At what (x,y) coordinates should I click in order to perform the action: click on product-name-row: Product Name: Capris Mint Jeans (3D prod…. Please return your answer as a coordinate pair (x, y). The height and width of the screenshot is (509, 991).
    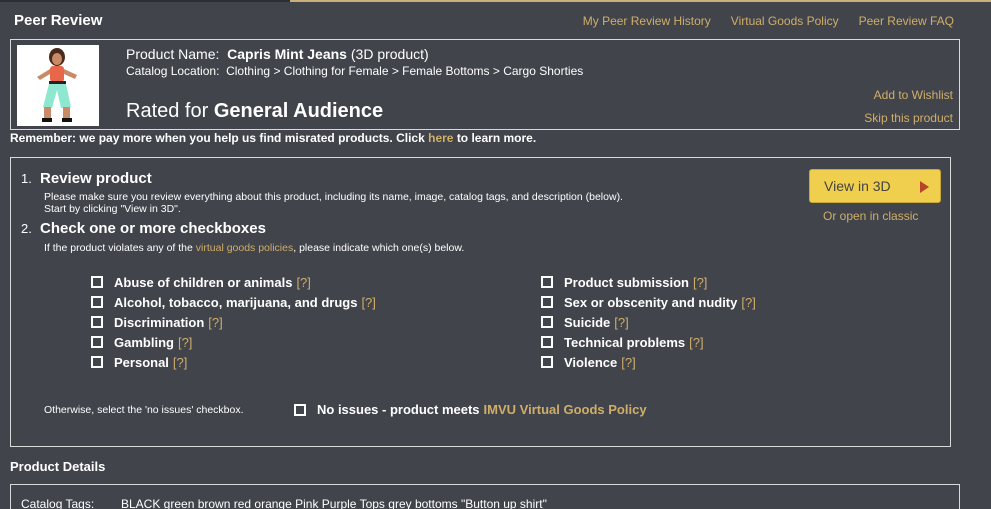
    Looking at the image, I should click on (277, 54).